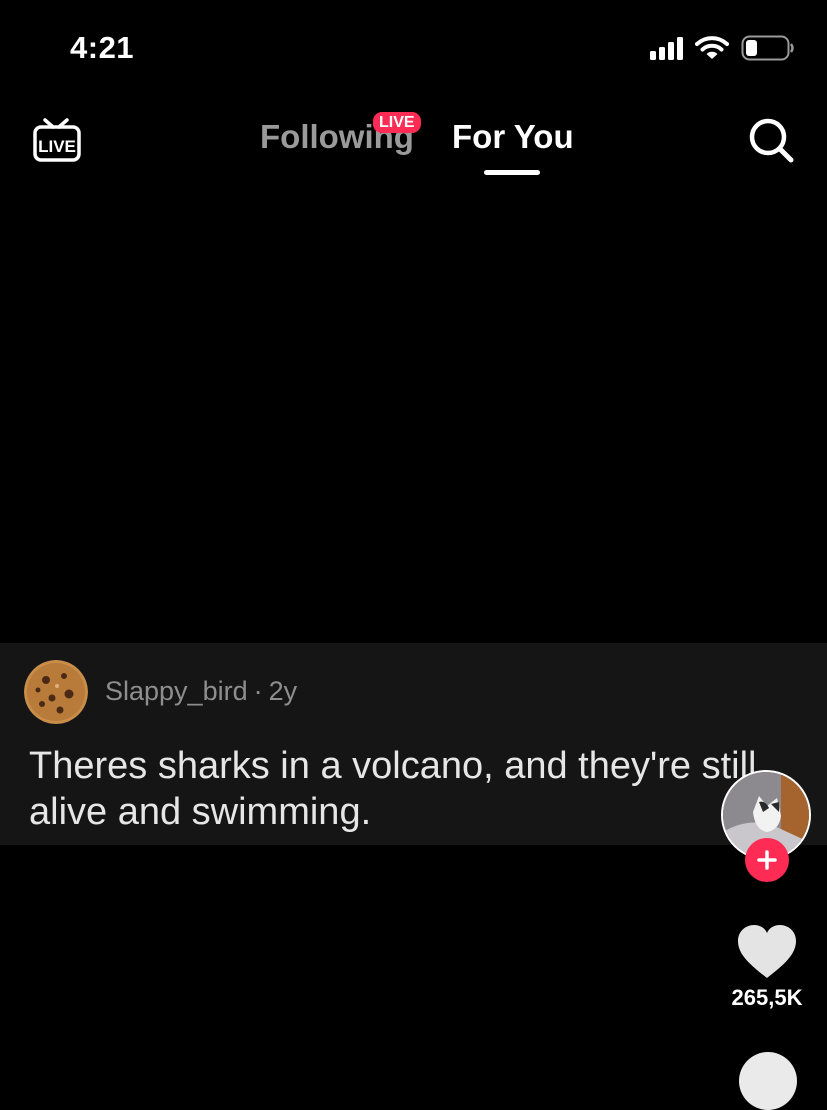  I want to click on comment-age: 2y, so click(283, 691).